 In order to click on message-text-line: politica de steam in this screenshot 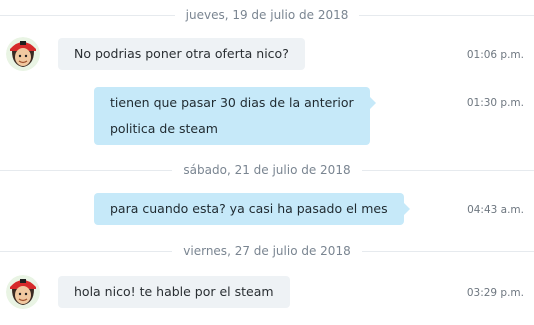, I will do `click(164, 128)`.